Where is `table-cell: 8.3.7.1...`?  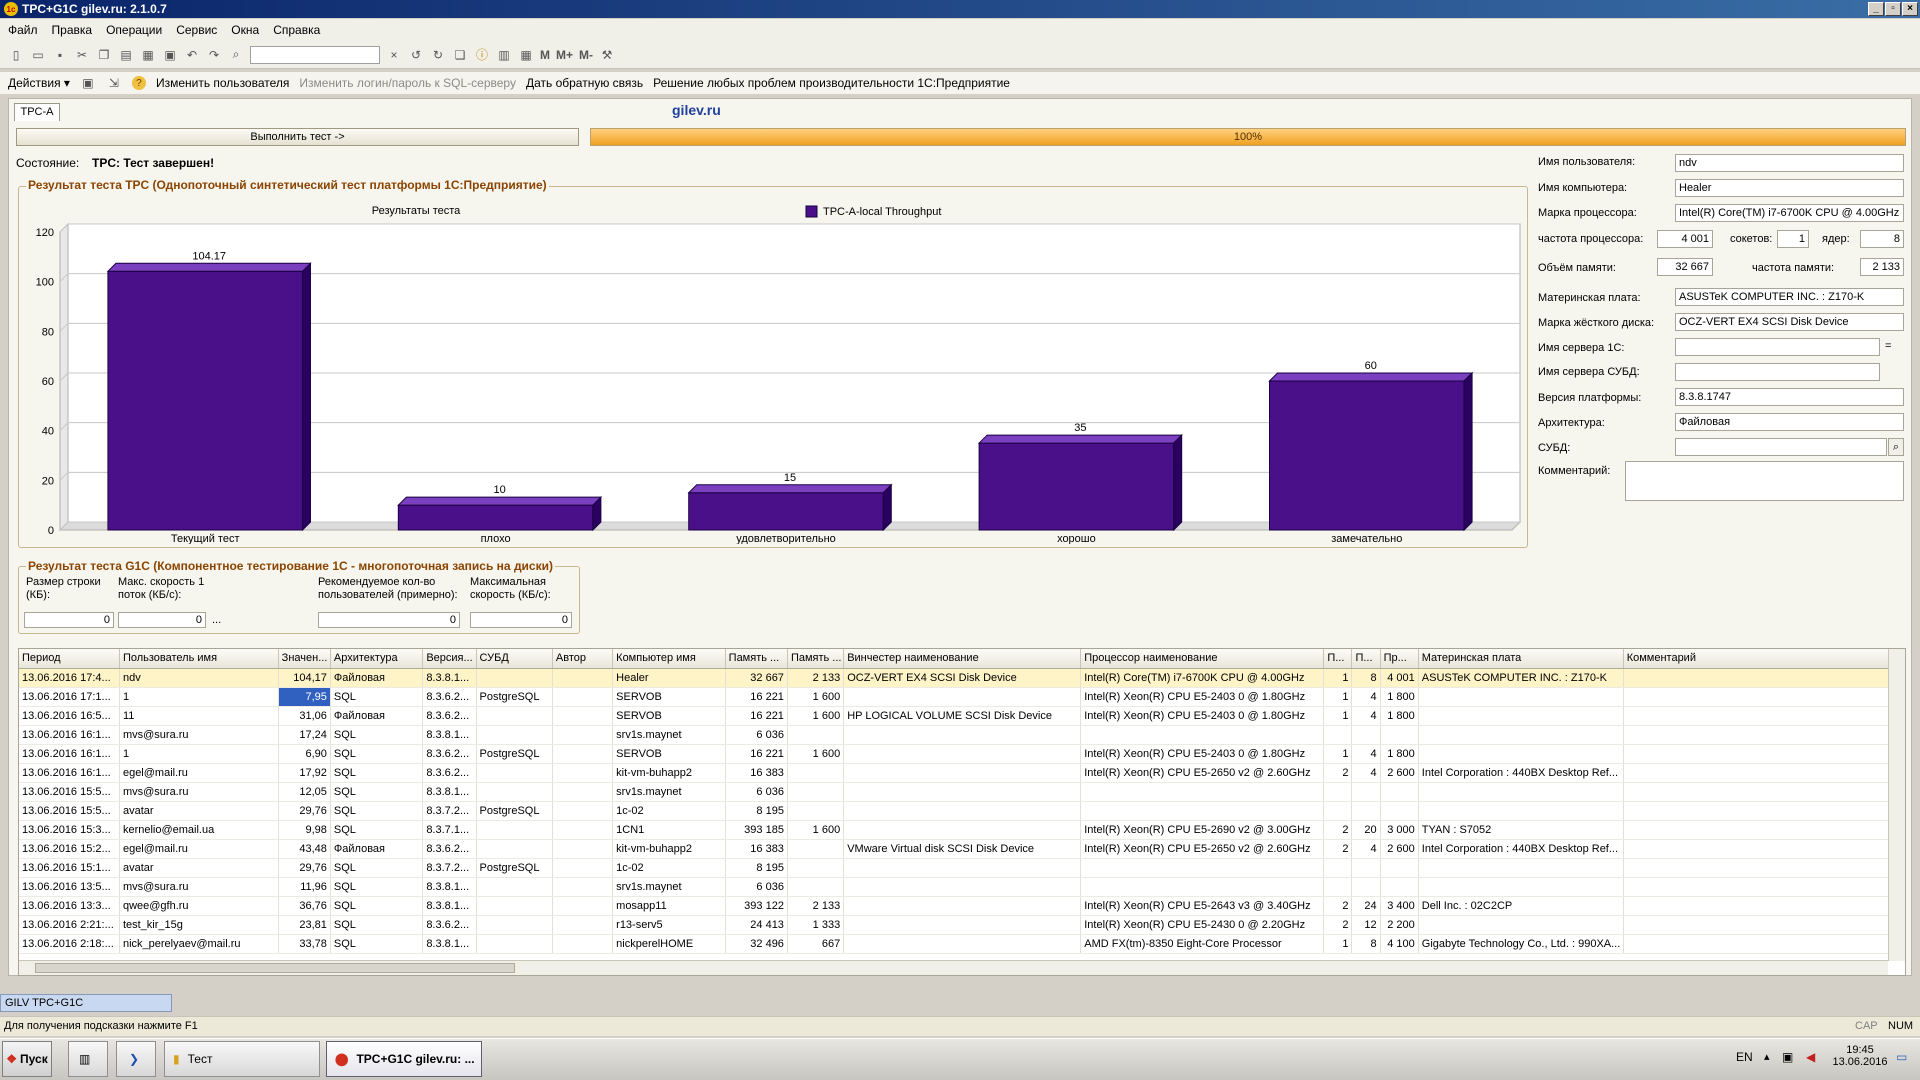
table-cell: 8.3.7.1... is located at coordinates (449, 830).